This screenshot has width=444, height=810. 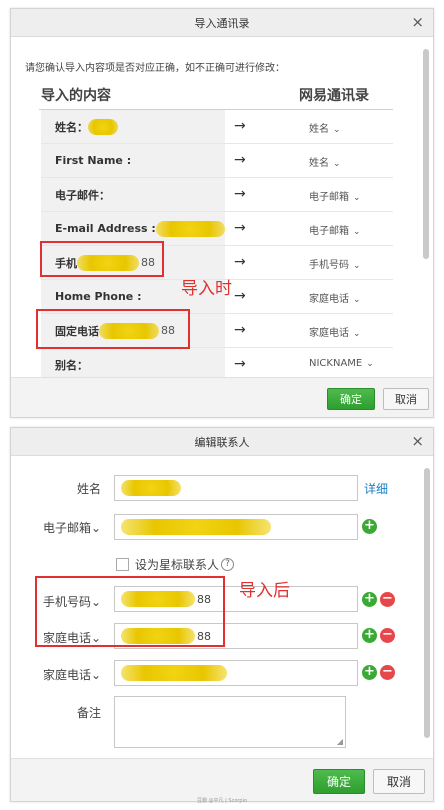 I want to click on resize-handle-icon: ◢, so click(x=340, y=741).